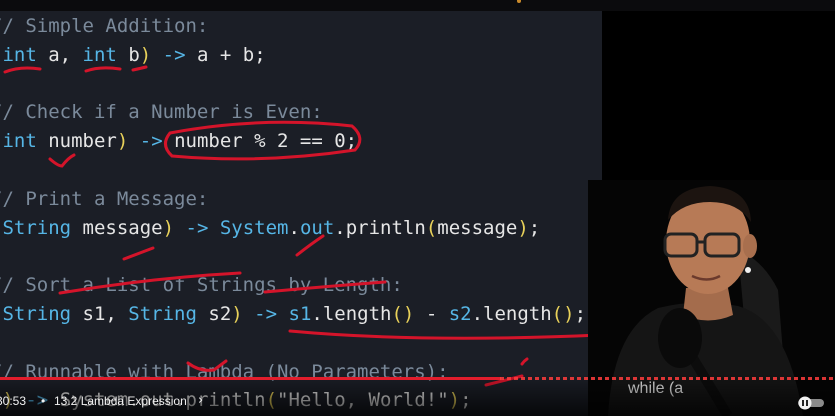  What do you see at coordinates (519, 1) in the screenshot?
I see `cursor-marker` at bounding box center [519, 1].